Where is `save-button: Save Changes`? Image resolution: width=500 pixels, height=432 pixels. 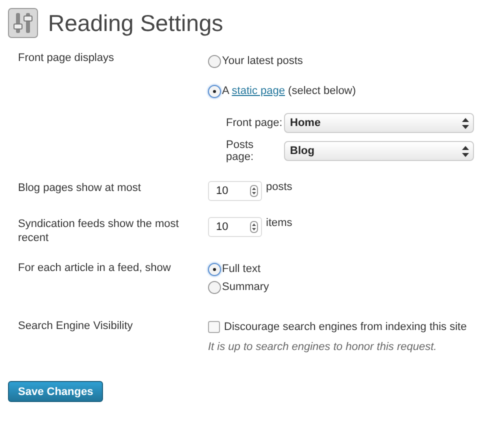 save-button: Save Changes is located at coordinates (56, 391).